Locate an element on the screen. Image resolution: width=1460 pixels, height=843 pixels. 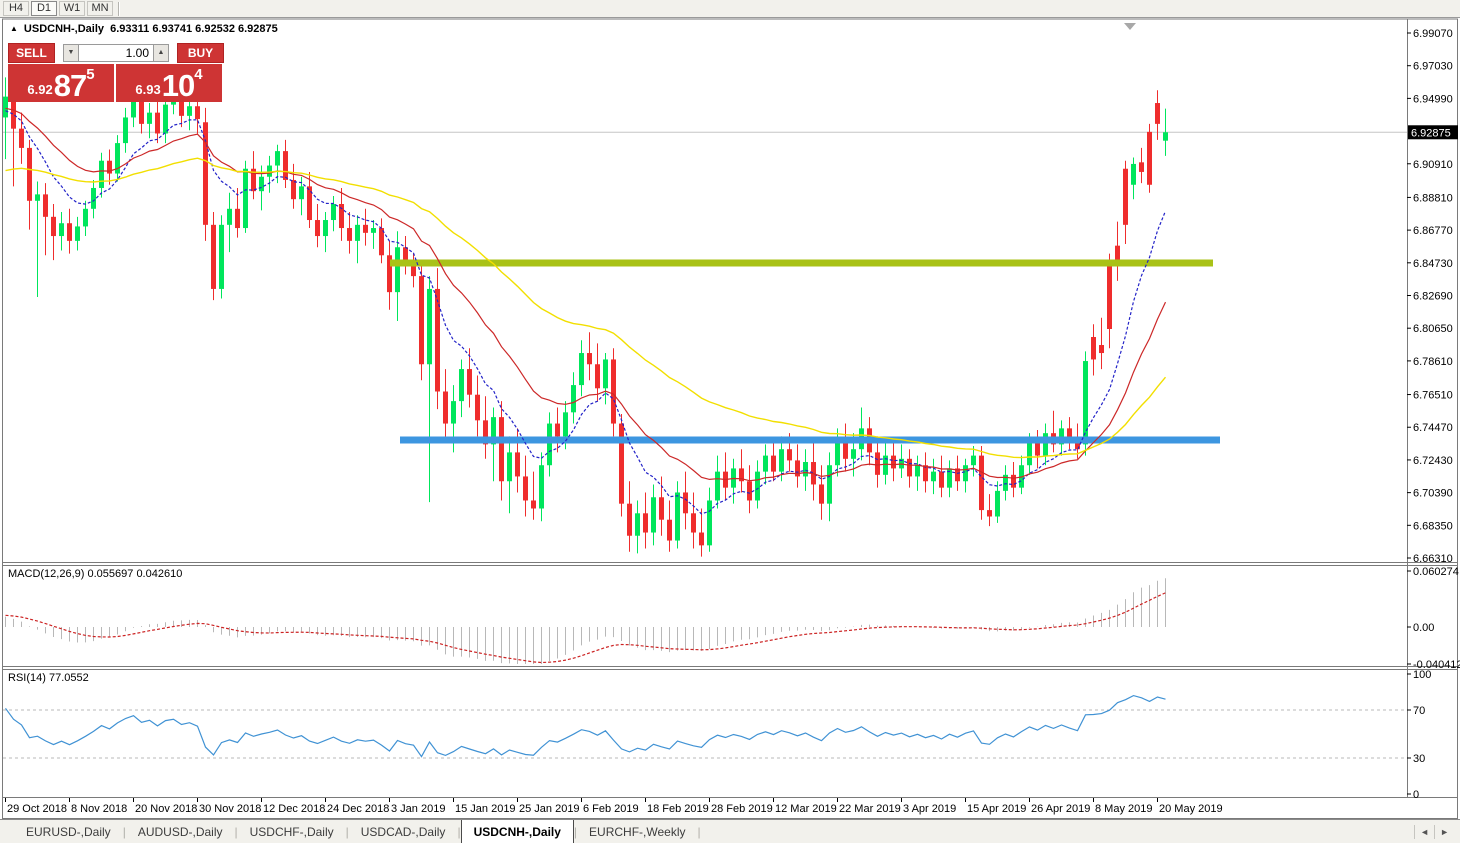
svg-text: 30 is located at coordinates (1419, 759).